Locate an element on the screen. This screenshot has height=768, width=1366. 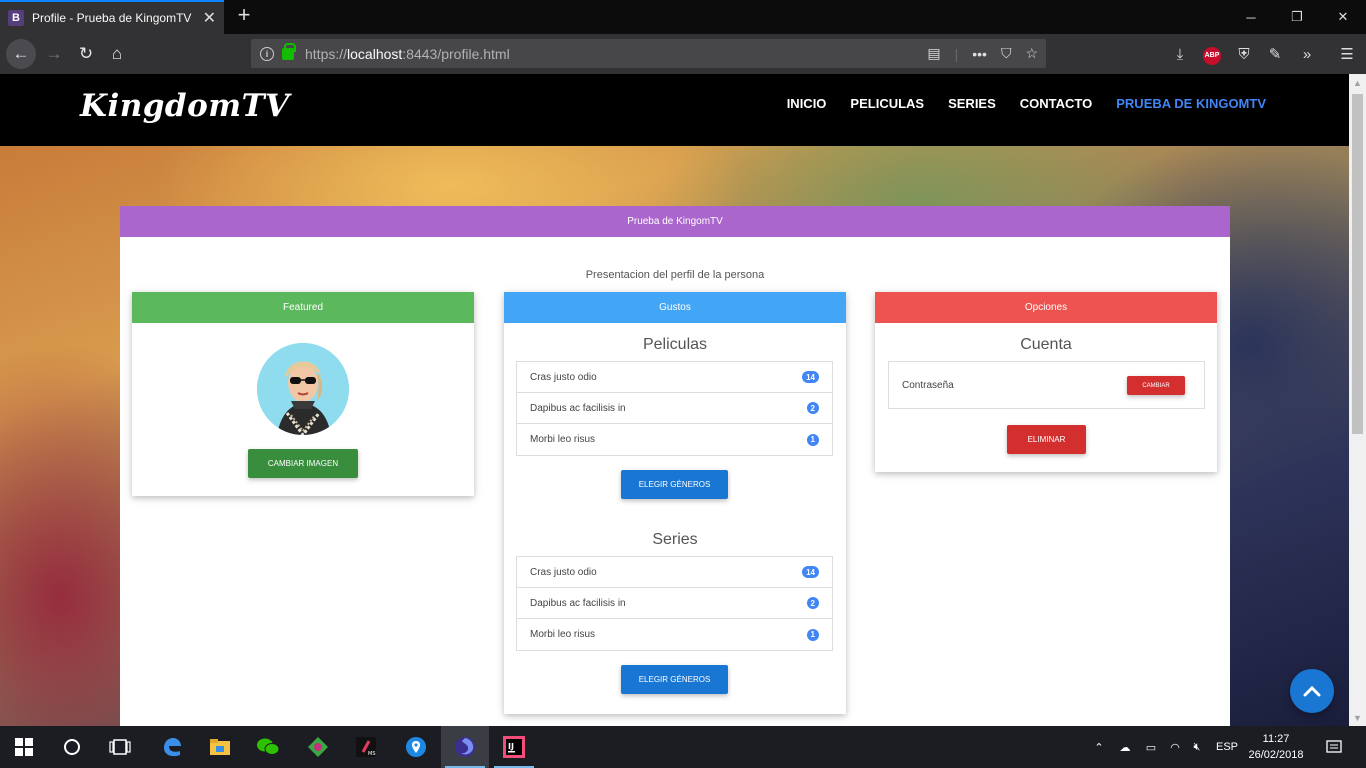
file-explorer-icon is located at coordinates (220, 747).